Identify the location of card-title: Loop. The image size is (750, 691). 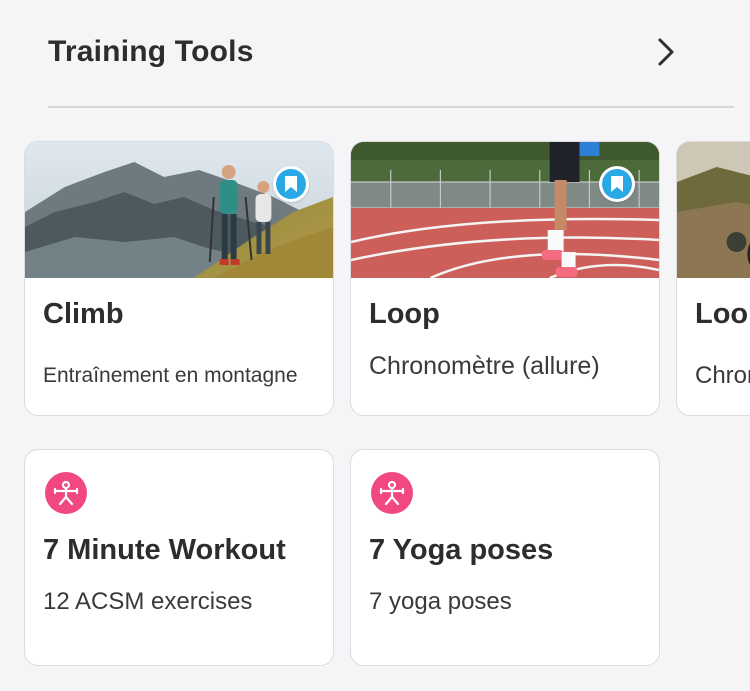
(404, 314).